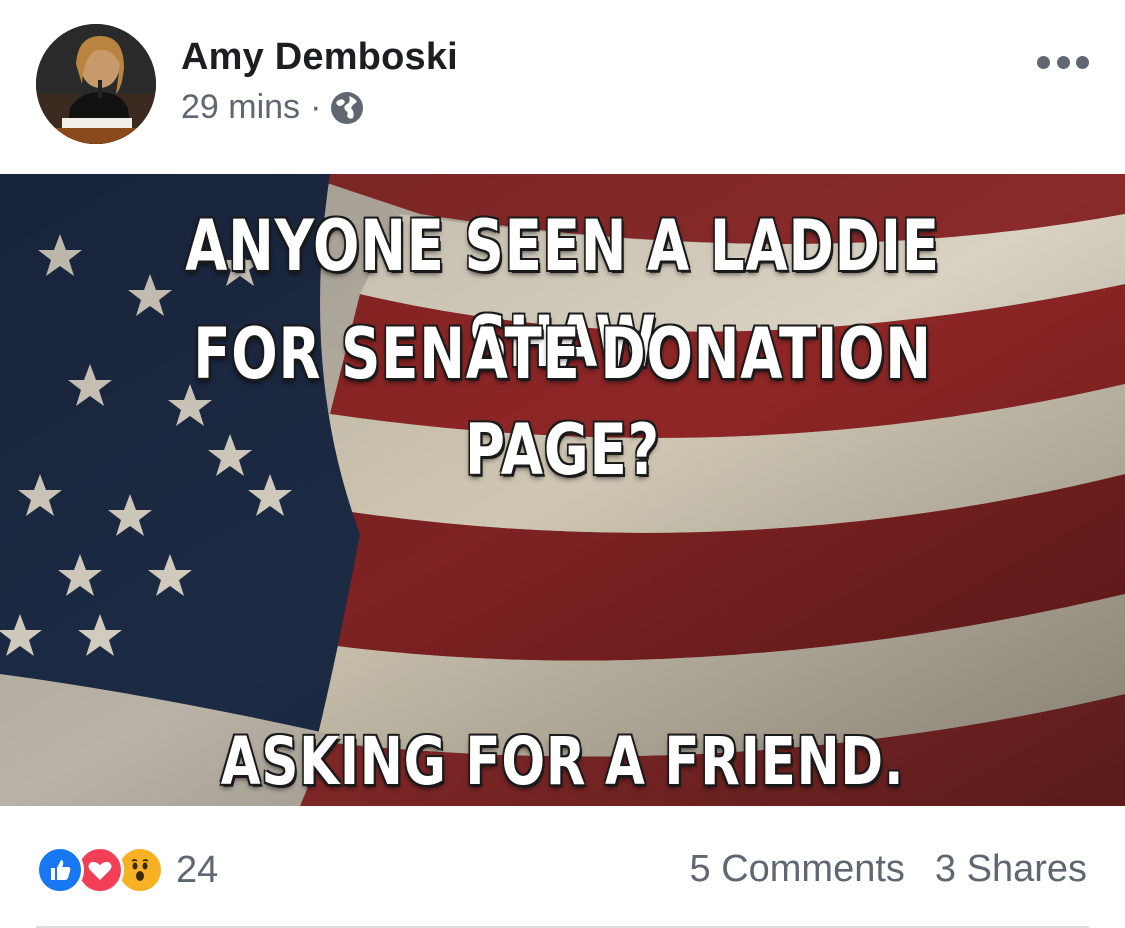 This screenshot has height=928, width=1125. What do you see at coordinates (1063, 62) in the screenshot?
I see `more-options-button` at bounding box center [1063, 62].